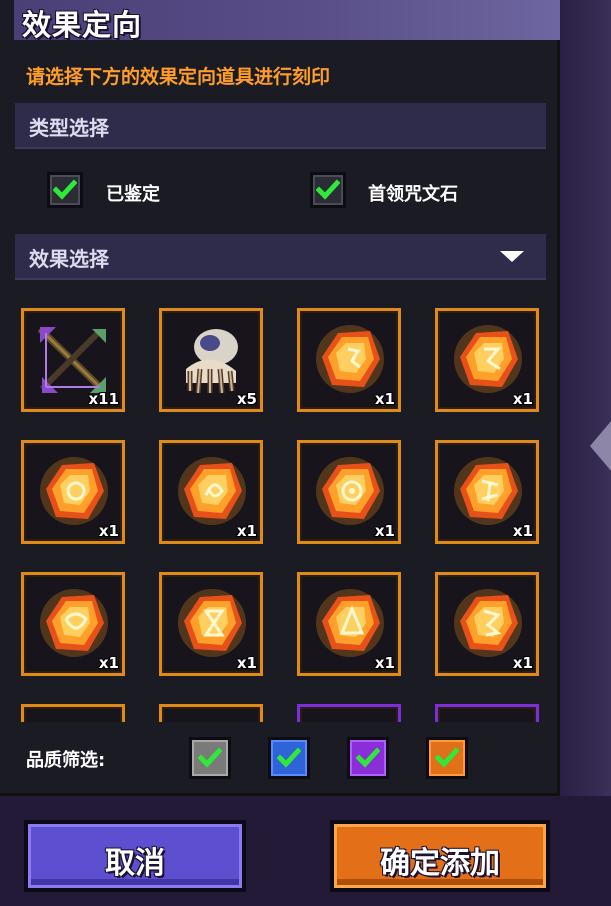 The height and width of the screenshot is (906, 611). Describe the element at coordinates (69, 259) in the screenshot. I see `effect-section-label: 效果选择` at that location.